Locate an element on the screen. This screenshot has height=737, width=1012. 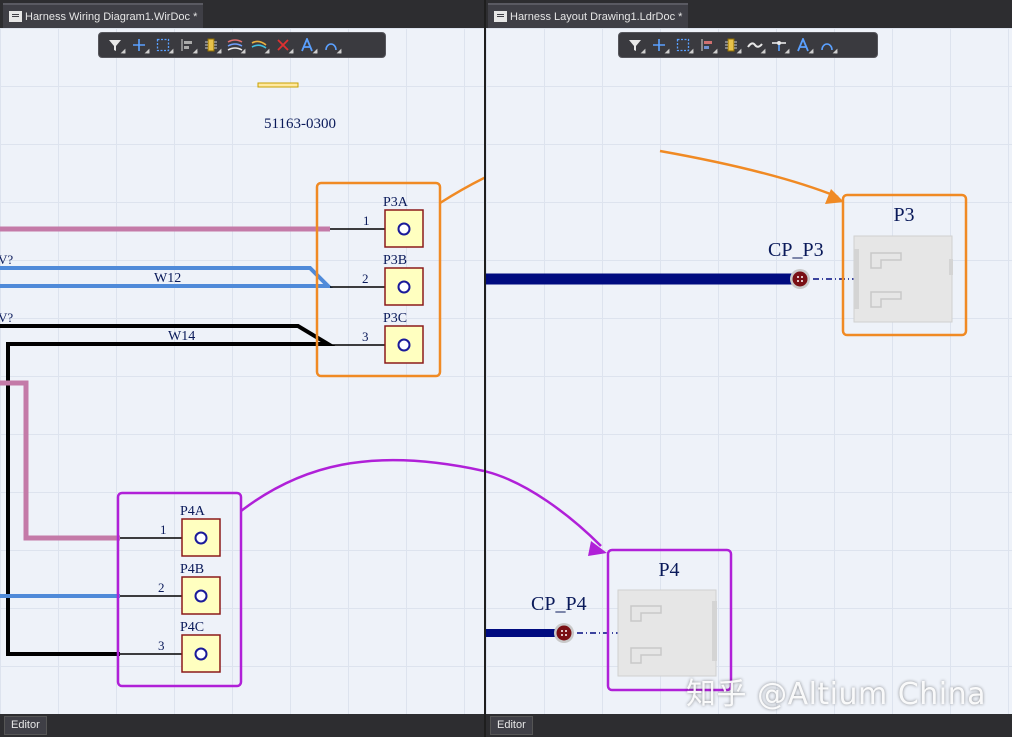
left-editor-label: Editor is located at coordinates (25, 725).